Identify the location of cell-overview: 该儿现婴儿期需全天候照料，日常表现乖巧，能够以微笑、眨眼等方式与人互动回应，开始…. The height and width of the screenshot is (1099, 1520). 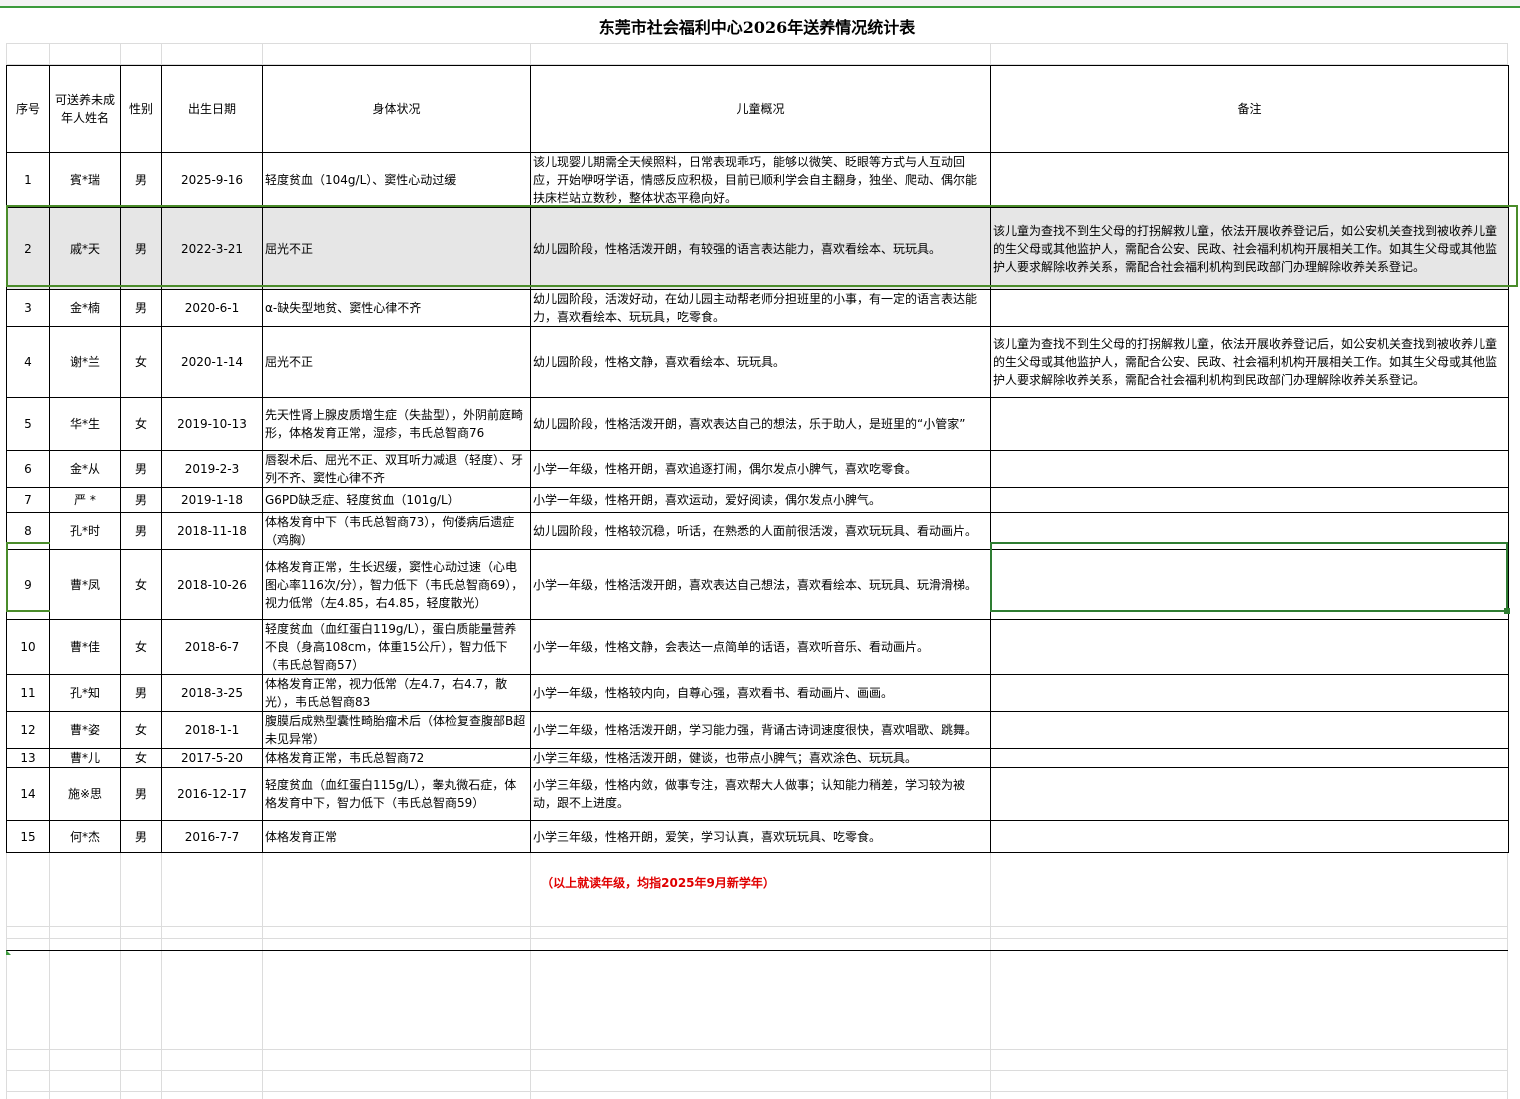
(760, 180).